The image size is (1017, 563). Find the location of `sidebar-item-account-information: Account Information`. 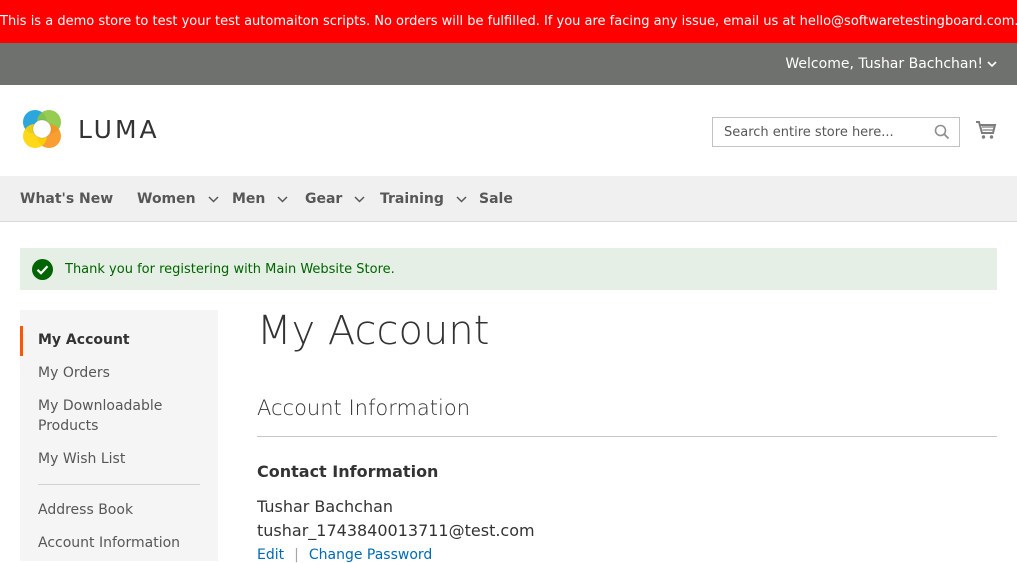

sidebar-item-account-information: Account Information is located at coordinates (118, 543).